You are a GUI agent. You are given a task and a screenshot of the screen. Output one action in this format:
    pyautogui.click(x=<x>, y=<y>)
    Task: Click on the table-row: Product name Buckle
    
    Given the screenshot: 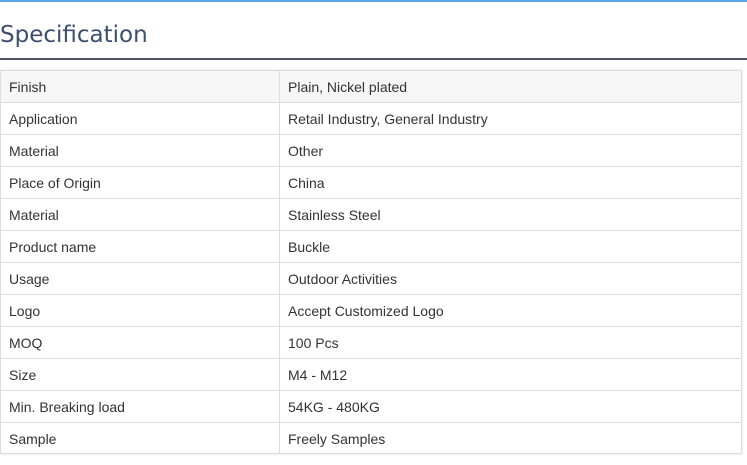 What is the action you would take?
    pyautogui.click(x=371, y=246)
    